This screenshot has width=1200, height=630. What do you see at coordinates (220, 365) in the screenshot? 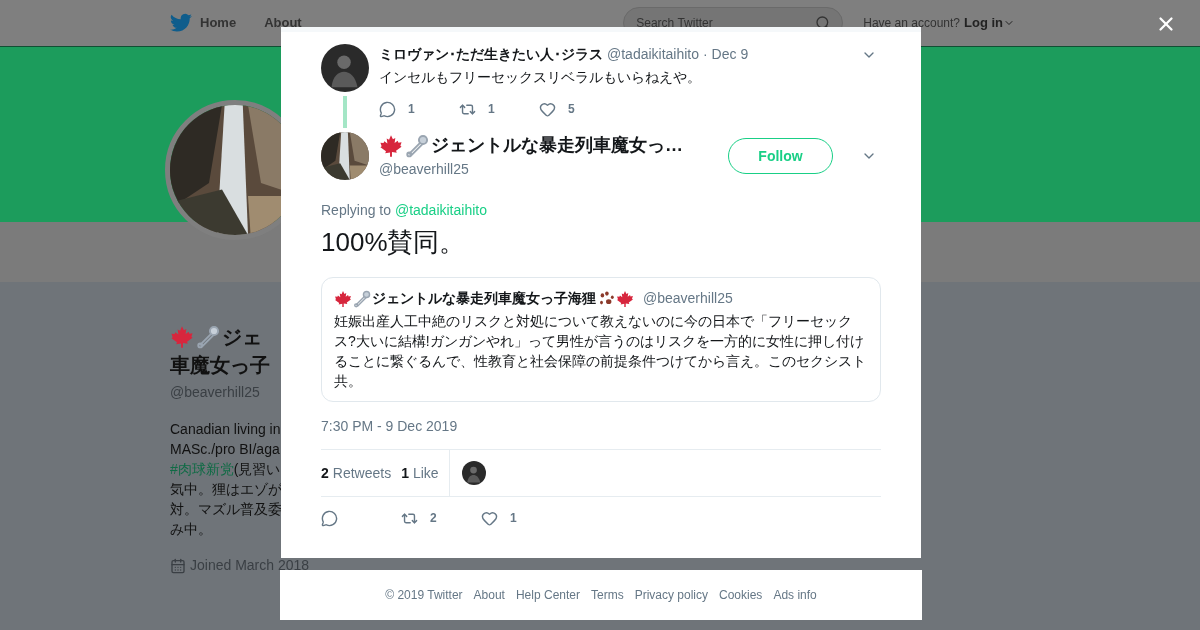
I see `profile-name: 車魔女っ子` at bounding box center [220, 365].